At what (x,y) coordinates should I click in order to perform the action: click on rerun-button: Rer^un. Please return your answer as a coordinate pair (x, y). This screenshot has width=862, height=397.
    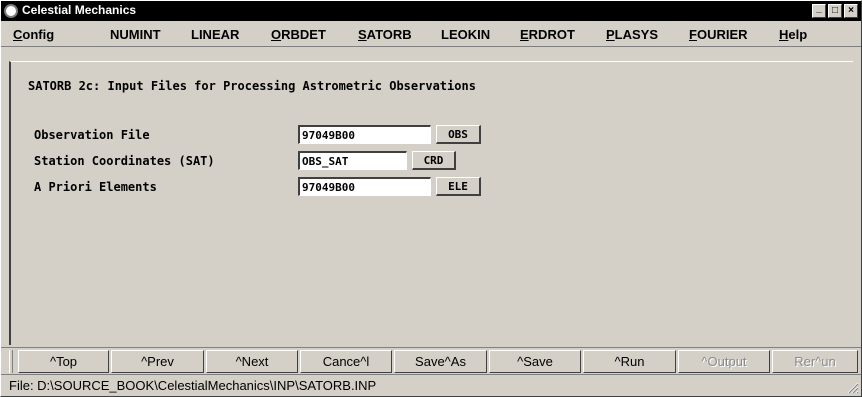
    Looking at the image, I should click on (815, 361).